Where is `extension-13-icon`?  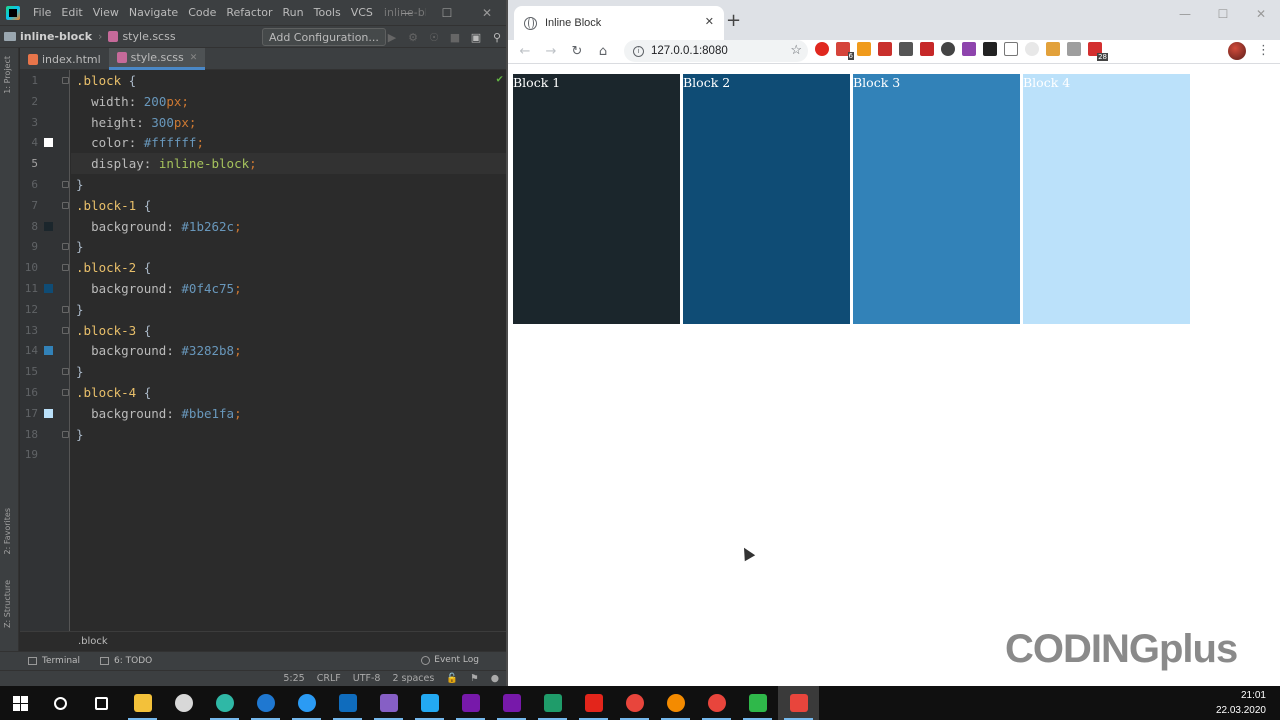
extension-13-icon is located at coordinates (1074, 49).